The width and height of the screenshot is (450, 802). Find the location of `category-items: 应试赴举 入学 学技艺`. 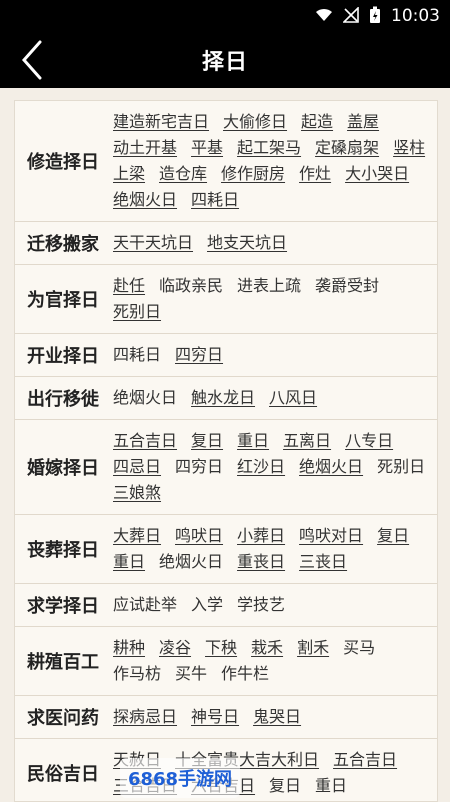

category-items: 应试赴举 入学 学技艺 is located at coordinates (274, 605).